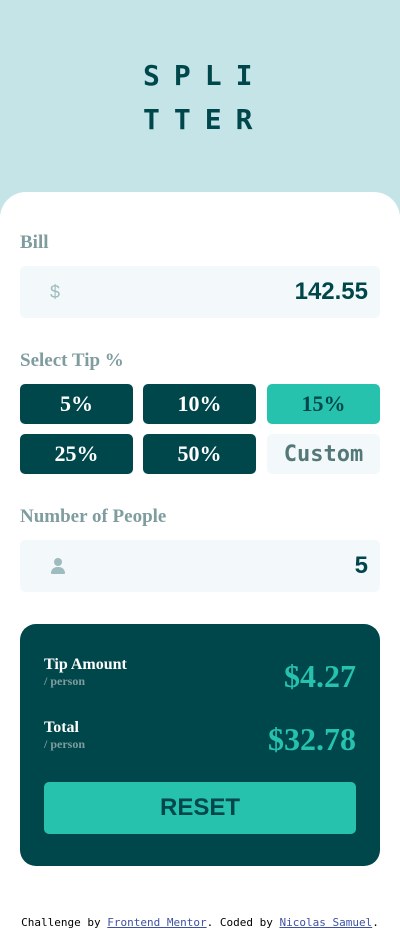 This screenshot has width=400, height=942. Describe the element at coordinates (85, 664) in the screenshot. I see `tip-amount-label: Tip Amount` at that location.